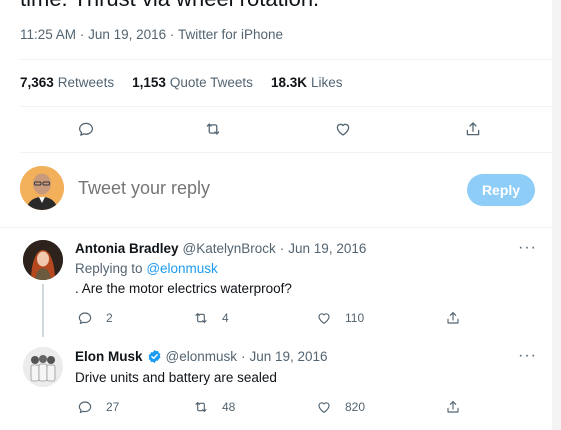  Describe the element at coordinates (355, 407) in the screenshot. I see `like-count: 820` at that location.